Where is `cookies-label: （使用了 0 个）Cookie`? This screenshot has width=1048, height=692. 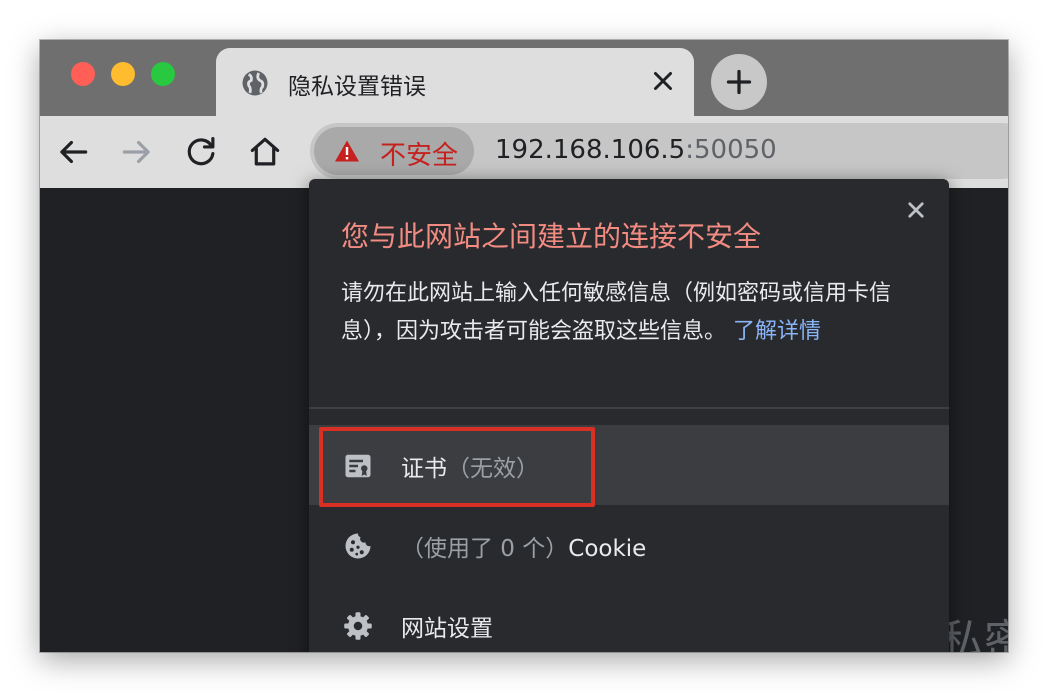 cookies-label: （使用了 0 个）Cookie is located at coordinates (523, 546).